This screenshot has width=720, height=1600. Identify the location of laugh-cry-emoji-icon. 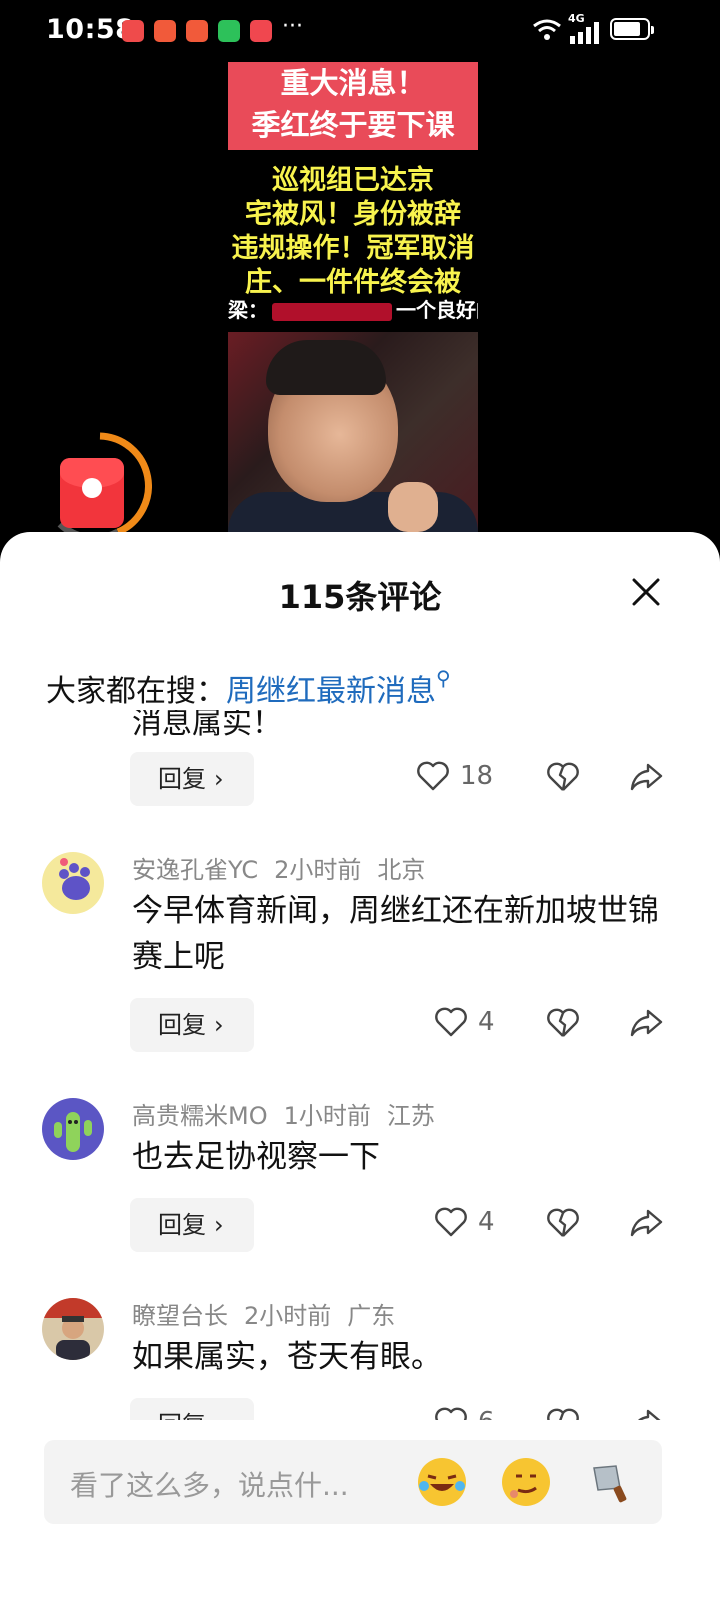
(442, 1482).